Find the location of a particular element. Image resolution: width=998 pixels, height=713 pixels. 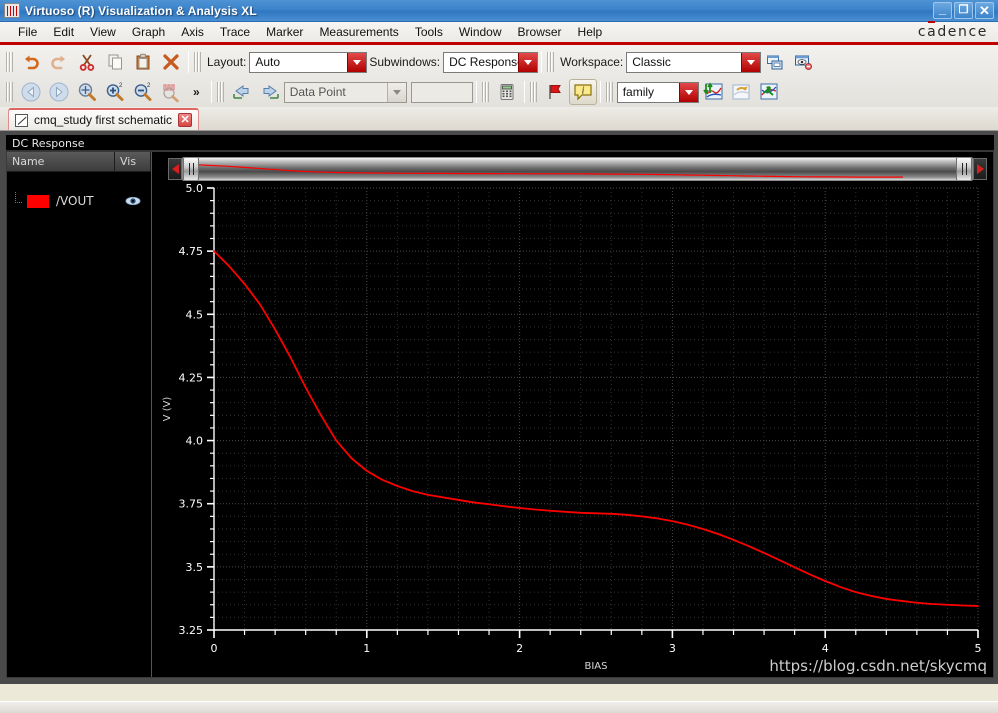

menu-window: Window is located at coordinates (480, 32).